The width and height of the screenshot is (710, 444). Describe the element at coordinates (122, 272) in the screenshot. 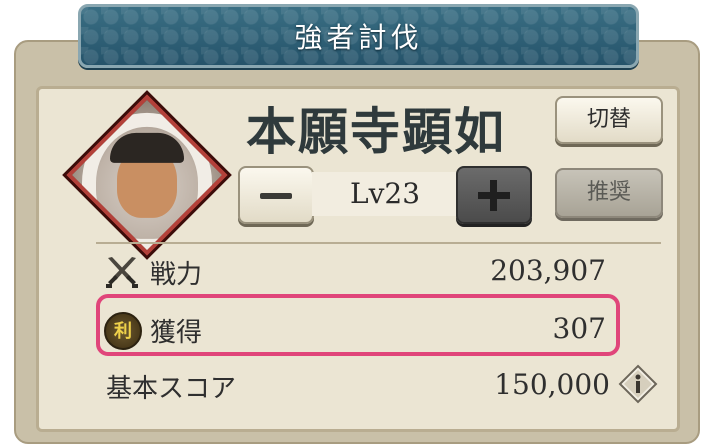

I see `crossed-swords-icon` at that location.